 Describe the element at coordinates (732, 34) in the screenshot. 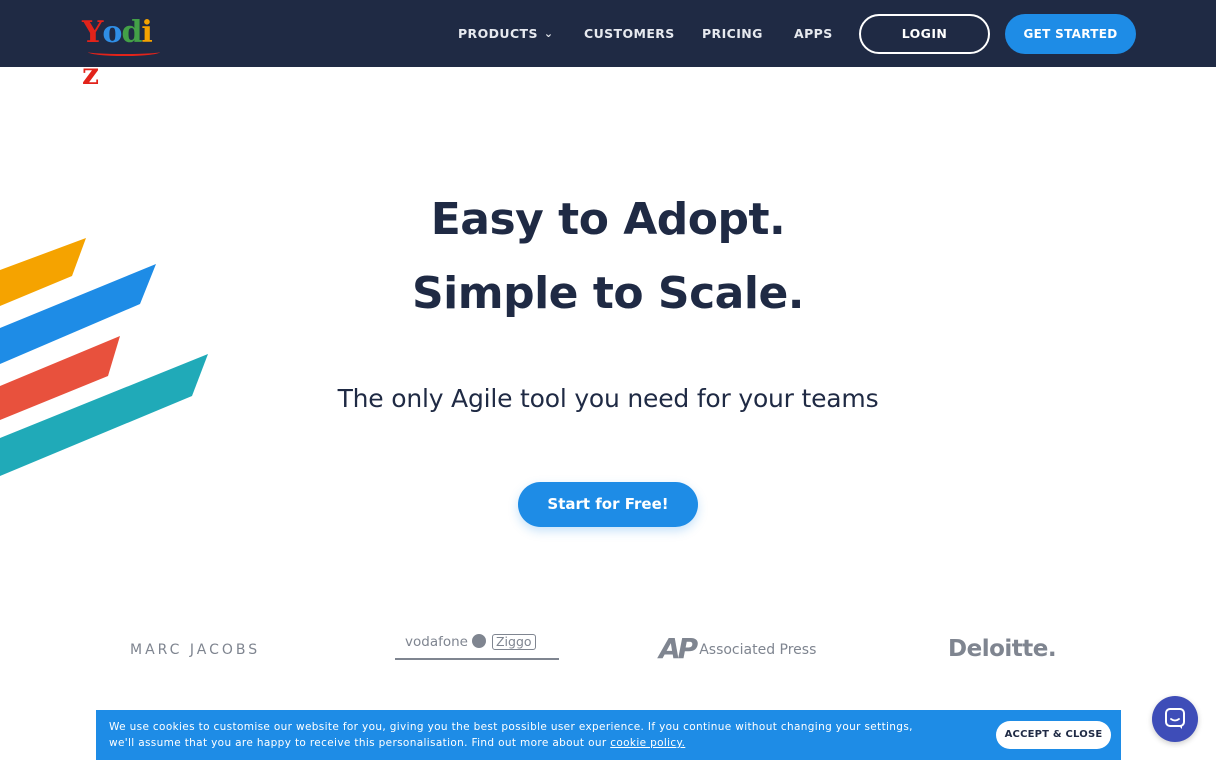

I see `nav-pricing: PRICING` at that location.